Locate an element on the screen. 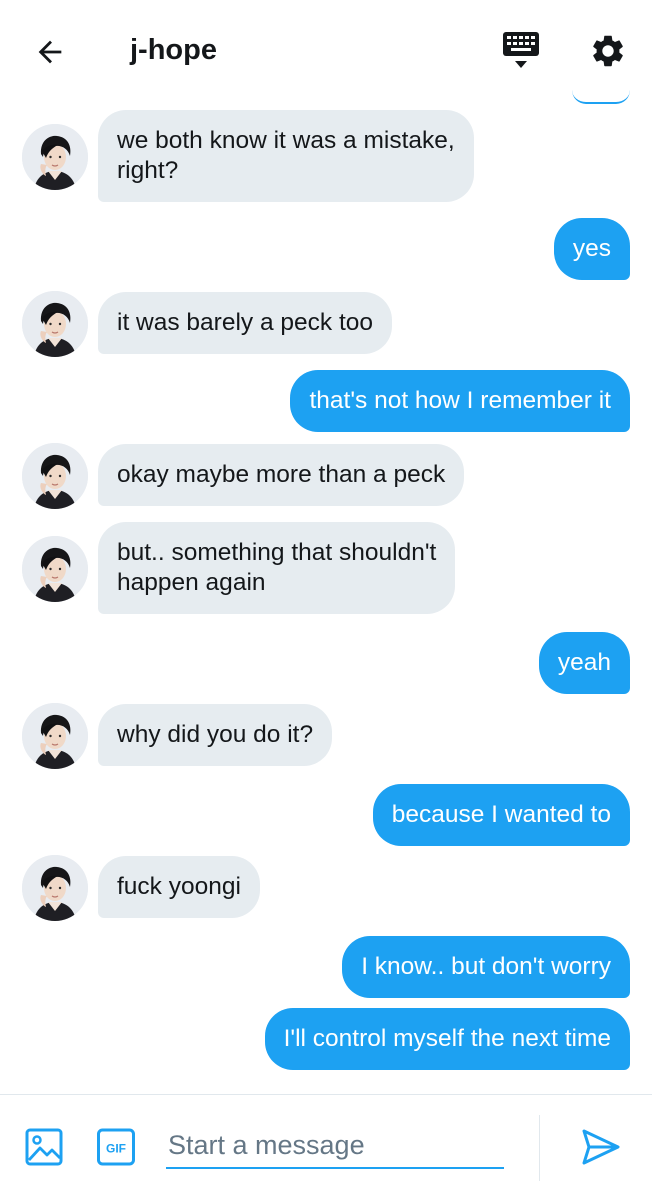 The width and height of the screenshot is (652, 1200). sent-message-bubble: I know.. but don't worry is located at coordinates (486, 967).